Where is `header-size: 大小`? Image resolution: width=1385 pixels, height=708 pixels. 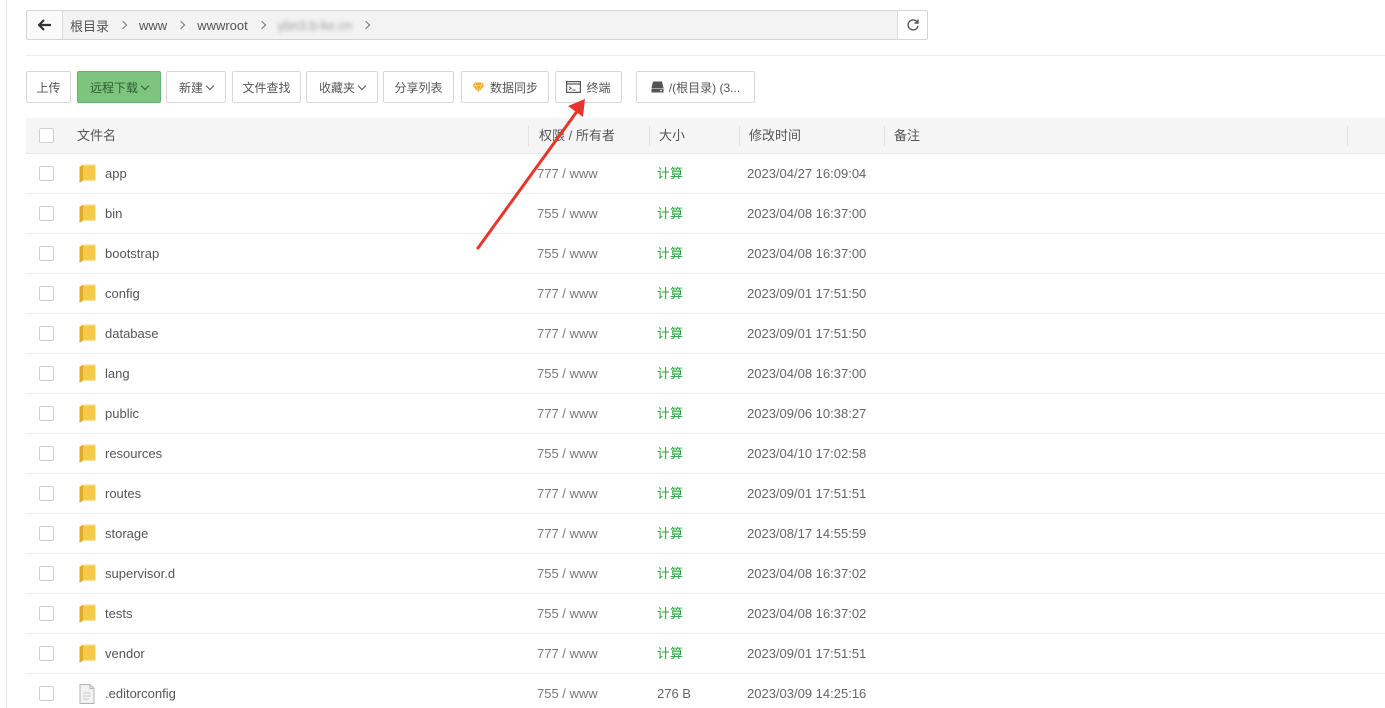
header-size: 大小 is located at coordinates (672, 136).